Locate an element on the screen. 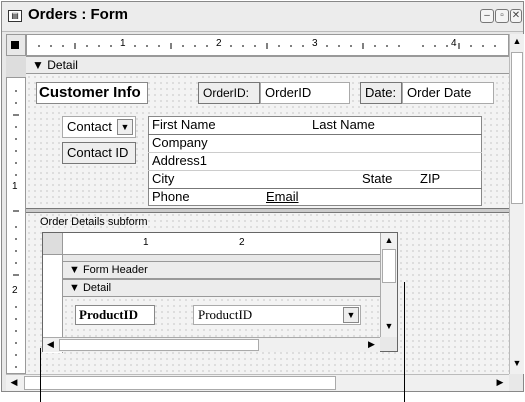 This screenshot has height=402, width=525. subform-ruler: 1 2 is located at coordinates (221, 244).